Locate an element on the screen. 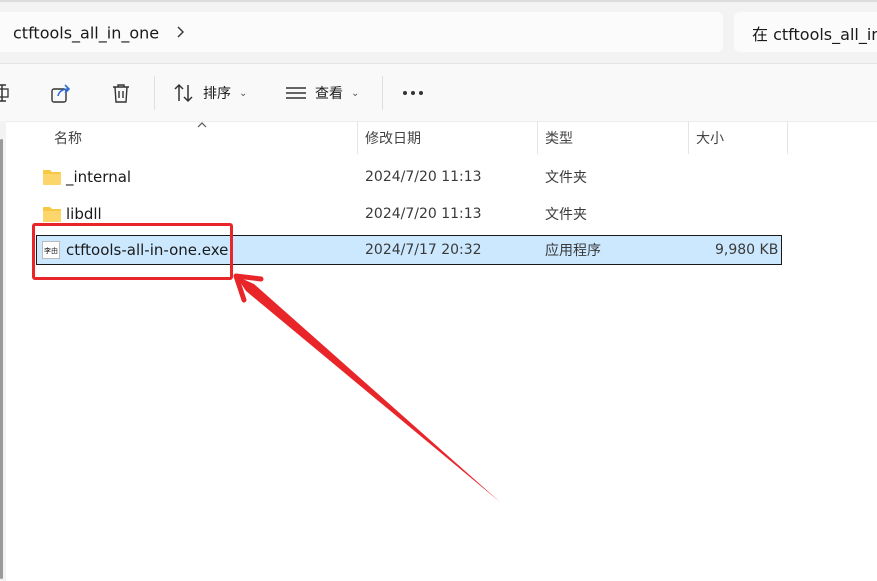 This screenshot has height=581, width=877. sort-ascending-icon is located at coordinates (202, 125).